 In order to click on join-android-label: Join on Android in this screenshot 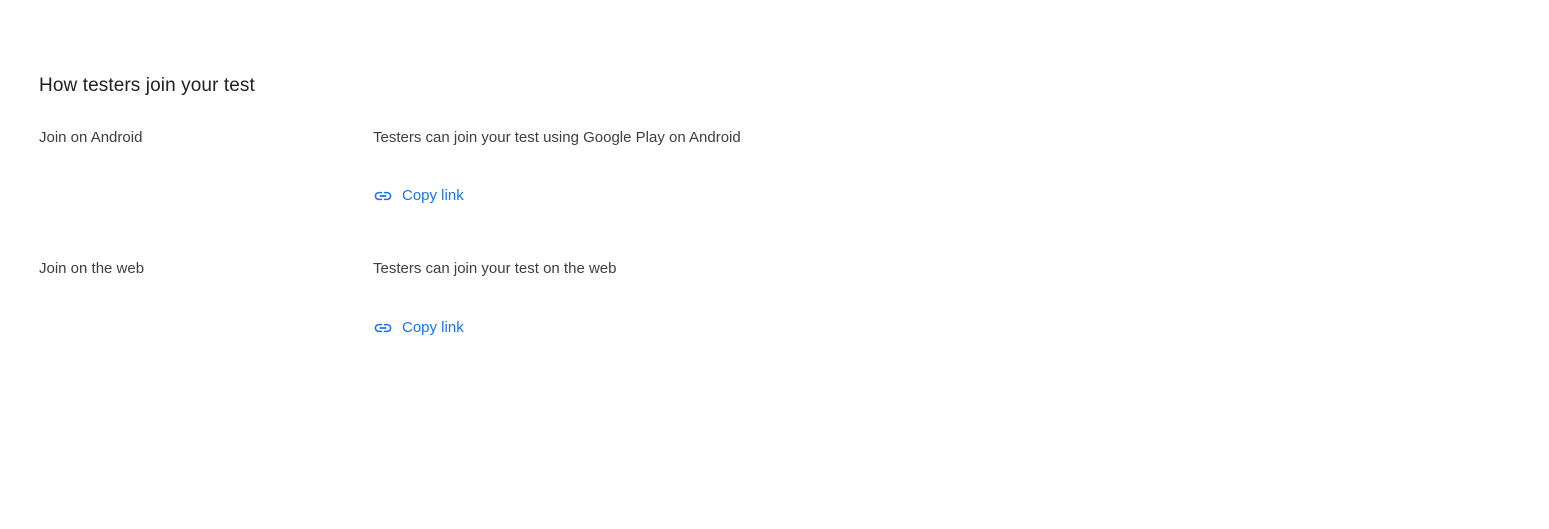, I will do `click(91, 137)`.